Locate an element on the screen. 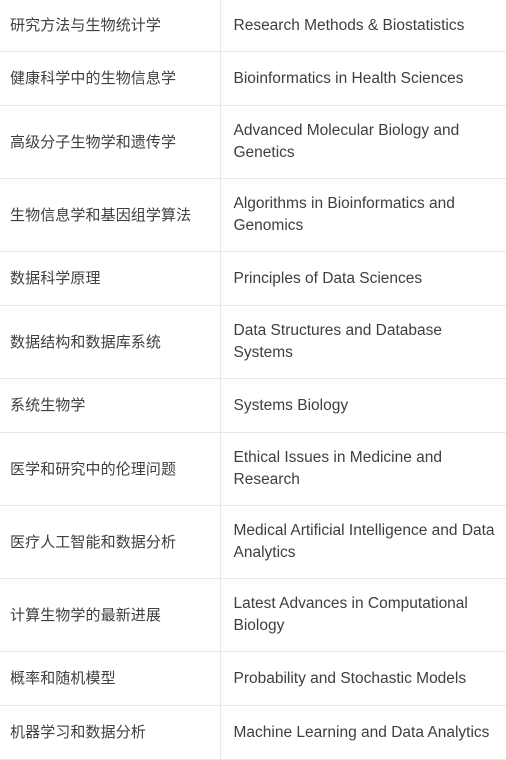  course-name-english: Probability and Stochastic Models is located at coordinates (350, 678).